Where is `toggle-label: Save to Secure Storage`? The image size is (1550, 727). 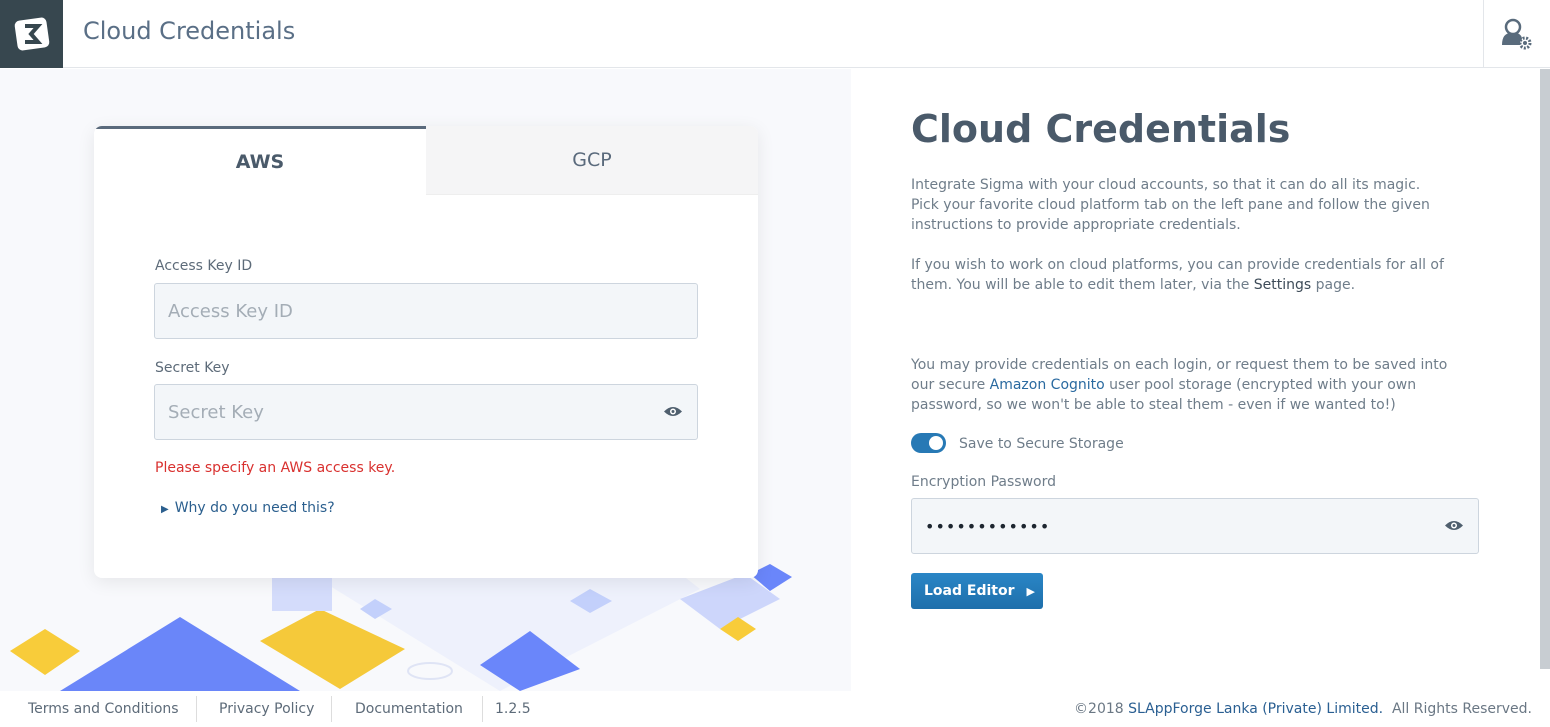
toggle-label: Save to Secure Storage is located at coordinates (1041, 444).